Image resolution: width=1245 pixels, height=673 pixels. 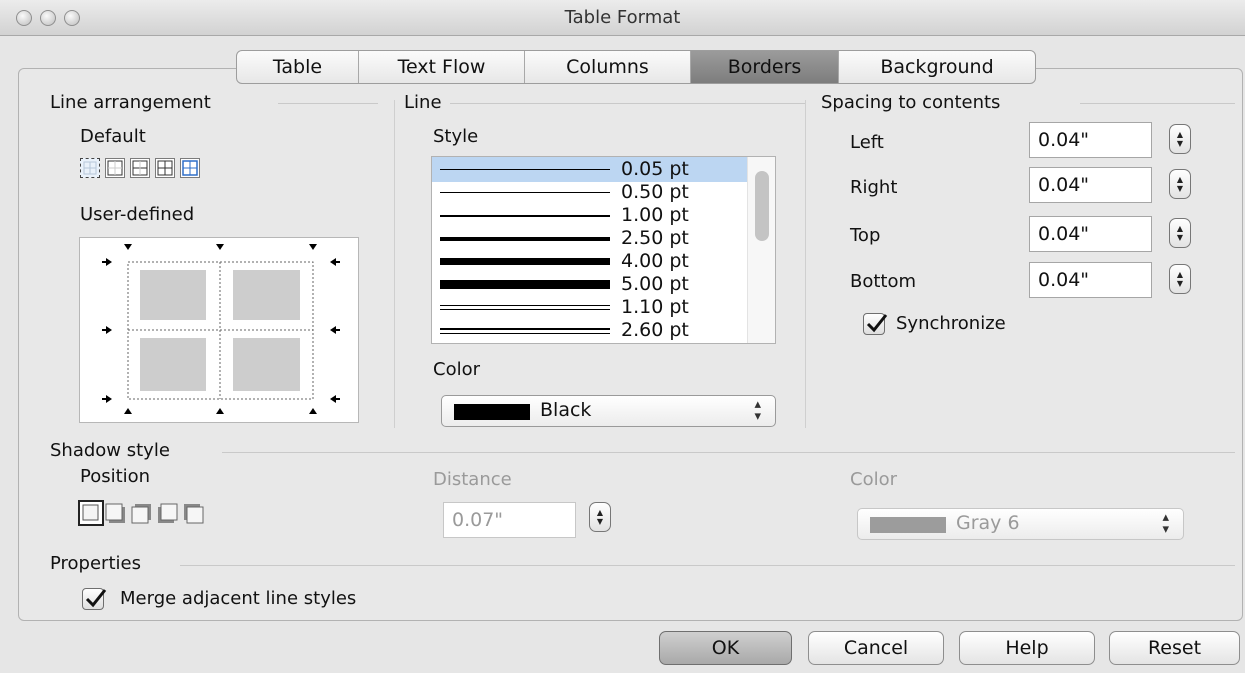 I want to click on reset-button: Reset, so click(x=1174, y=648).